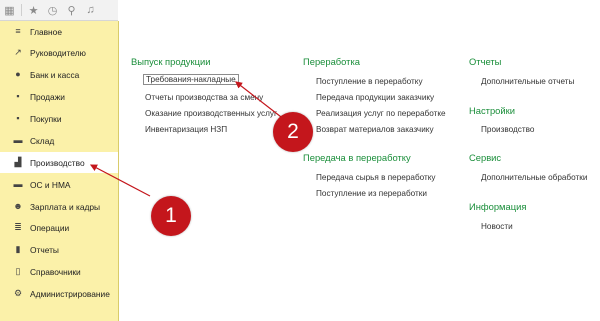 This screenshot has height=321, width=600. I want to click on arrow-to-trebovaniya, so click(260, 101).